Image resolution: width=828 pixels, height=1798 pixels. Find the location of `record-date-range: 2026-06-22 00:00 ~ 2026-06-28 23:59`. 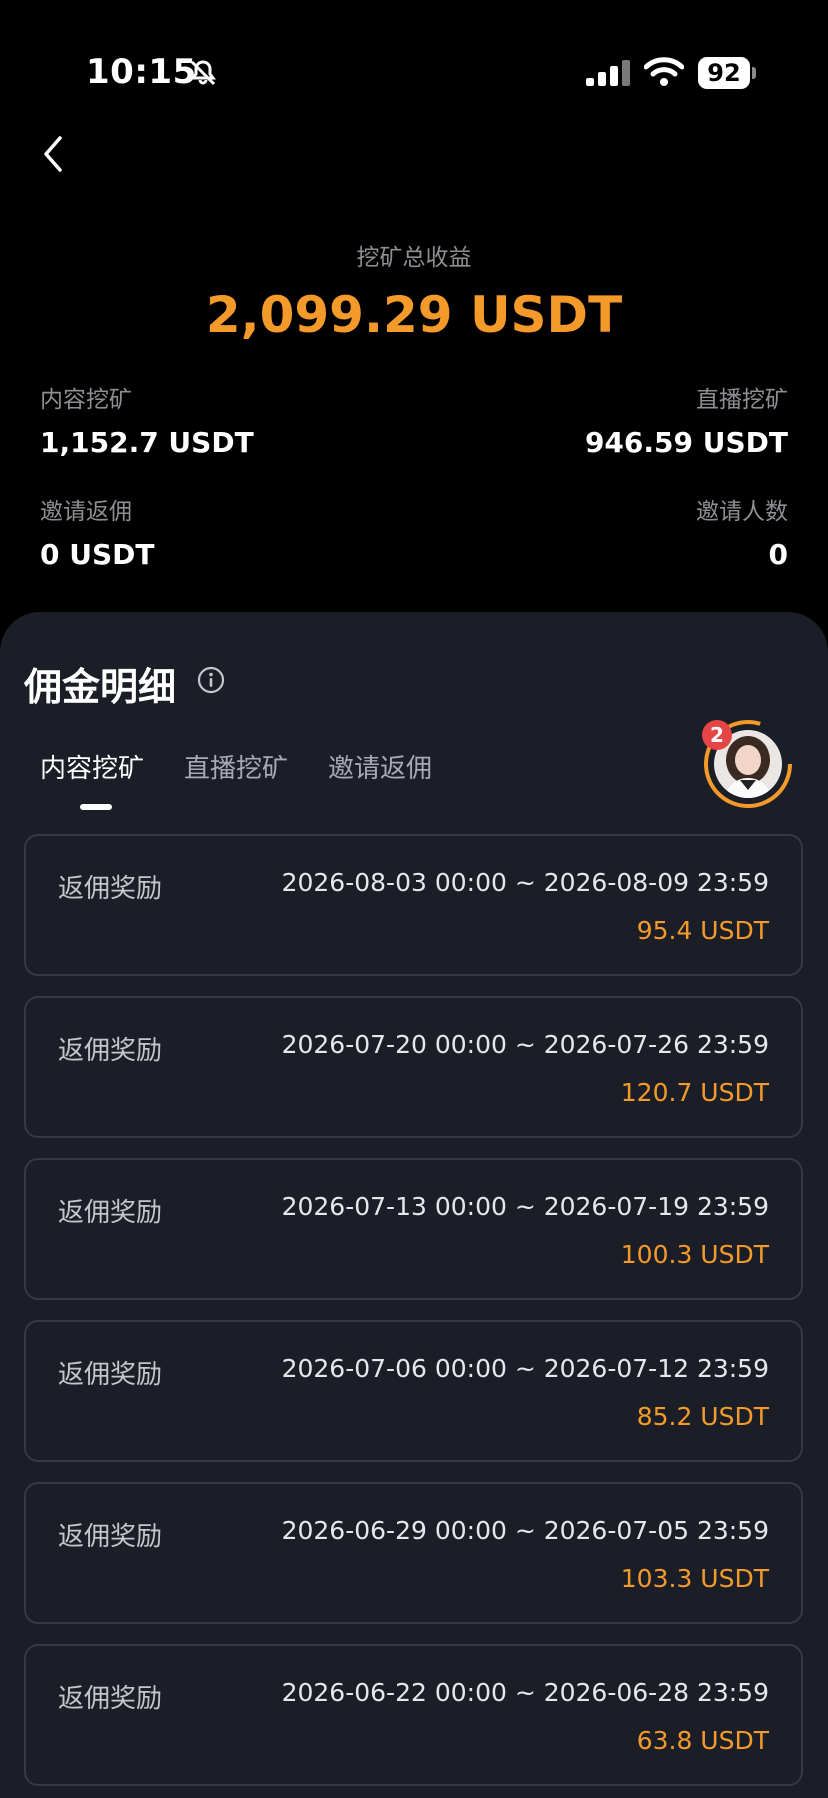

record-date-range: 2026-06-22 00:00 ~ 2026-06-28 23:59 is located at coordinates (525, 1692).